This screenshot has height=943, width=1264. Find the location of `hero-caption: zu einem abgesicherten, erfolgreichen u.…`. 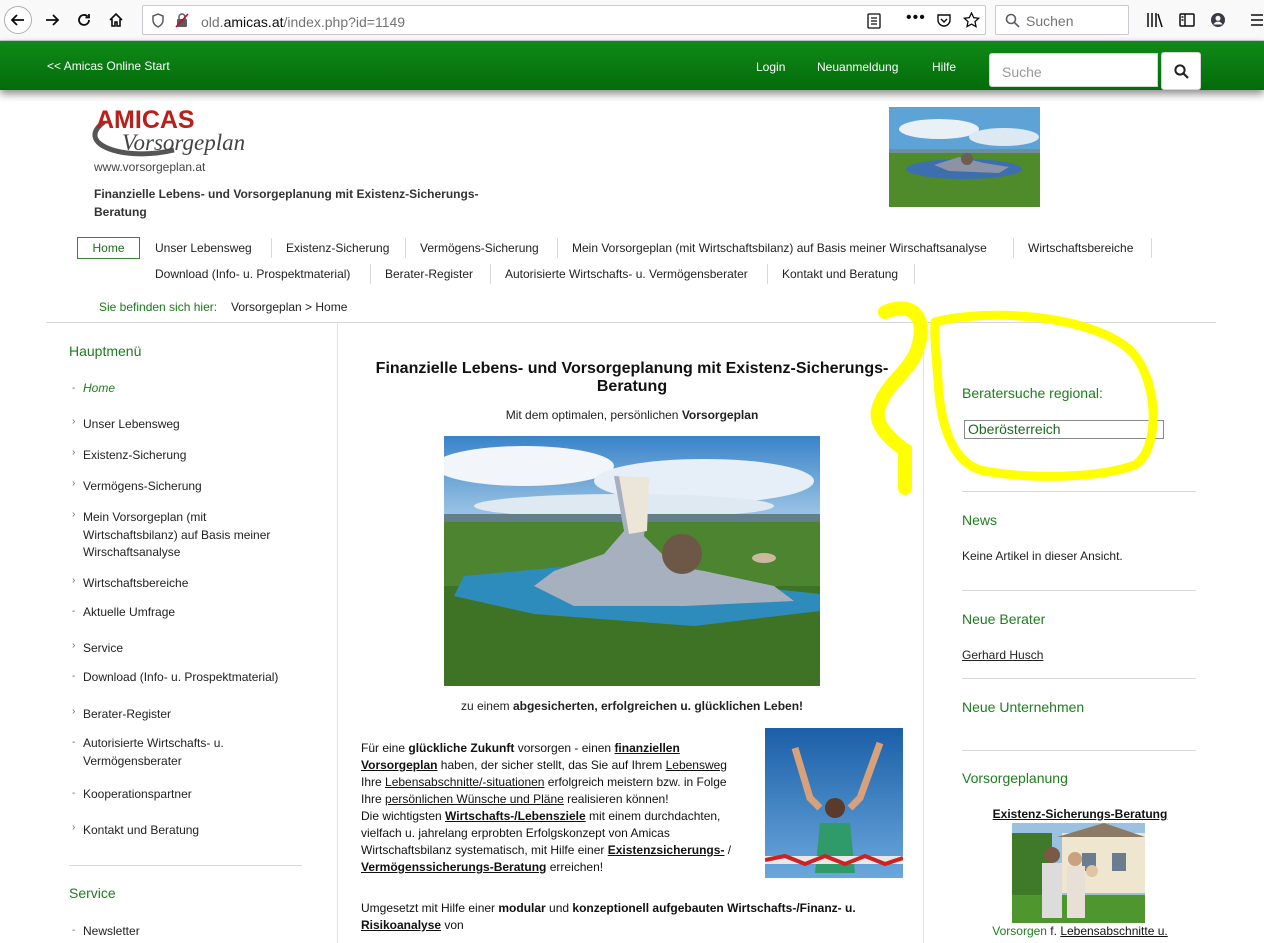

hero-caption: zu einem abgesicherten, erfolgreichen u.… is located at coordinates (632, 706).